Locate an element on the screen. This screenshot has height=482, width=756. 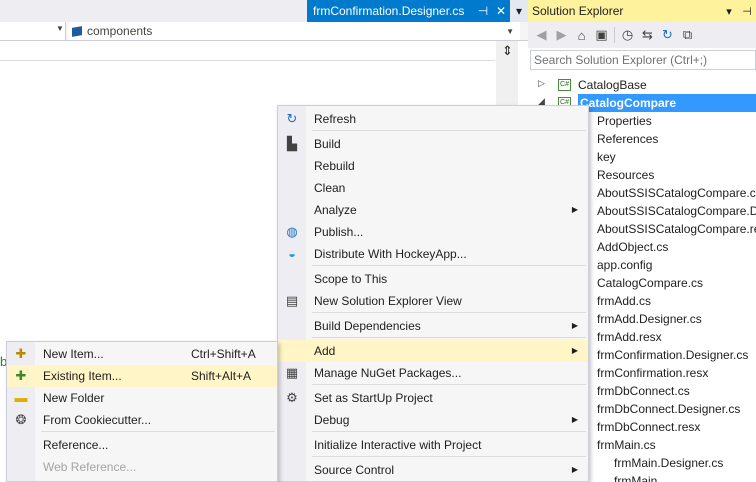
window-position-icon: ▾ is located at coordinates (729, 11).